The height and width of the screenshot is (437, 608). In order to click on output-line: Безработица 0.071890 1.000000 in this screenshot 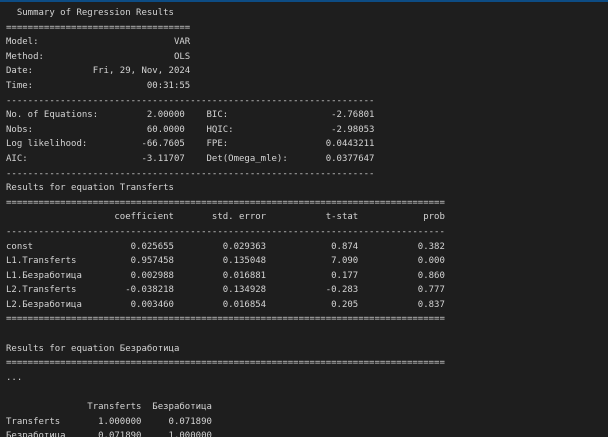, I will do `click(109, 434)`.